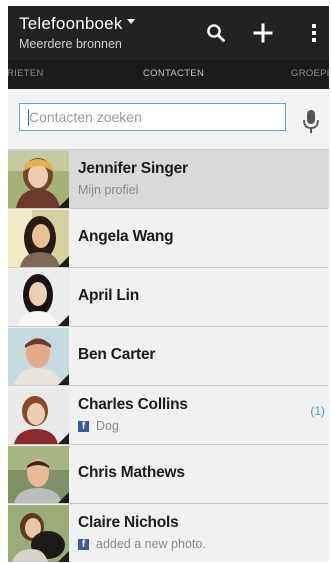 The width and height of the screenshot is (331, 563). I want to click on contact-row: April Lin, so click(168, 296).